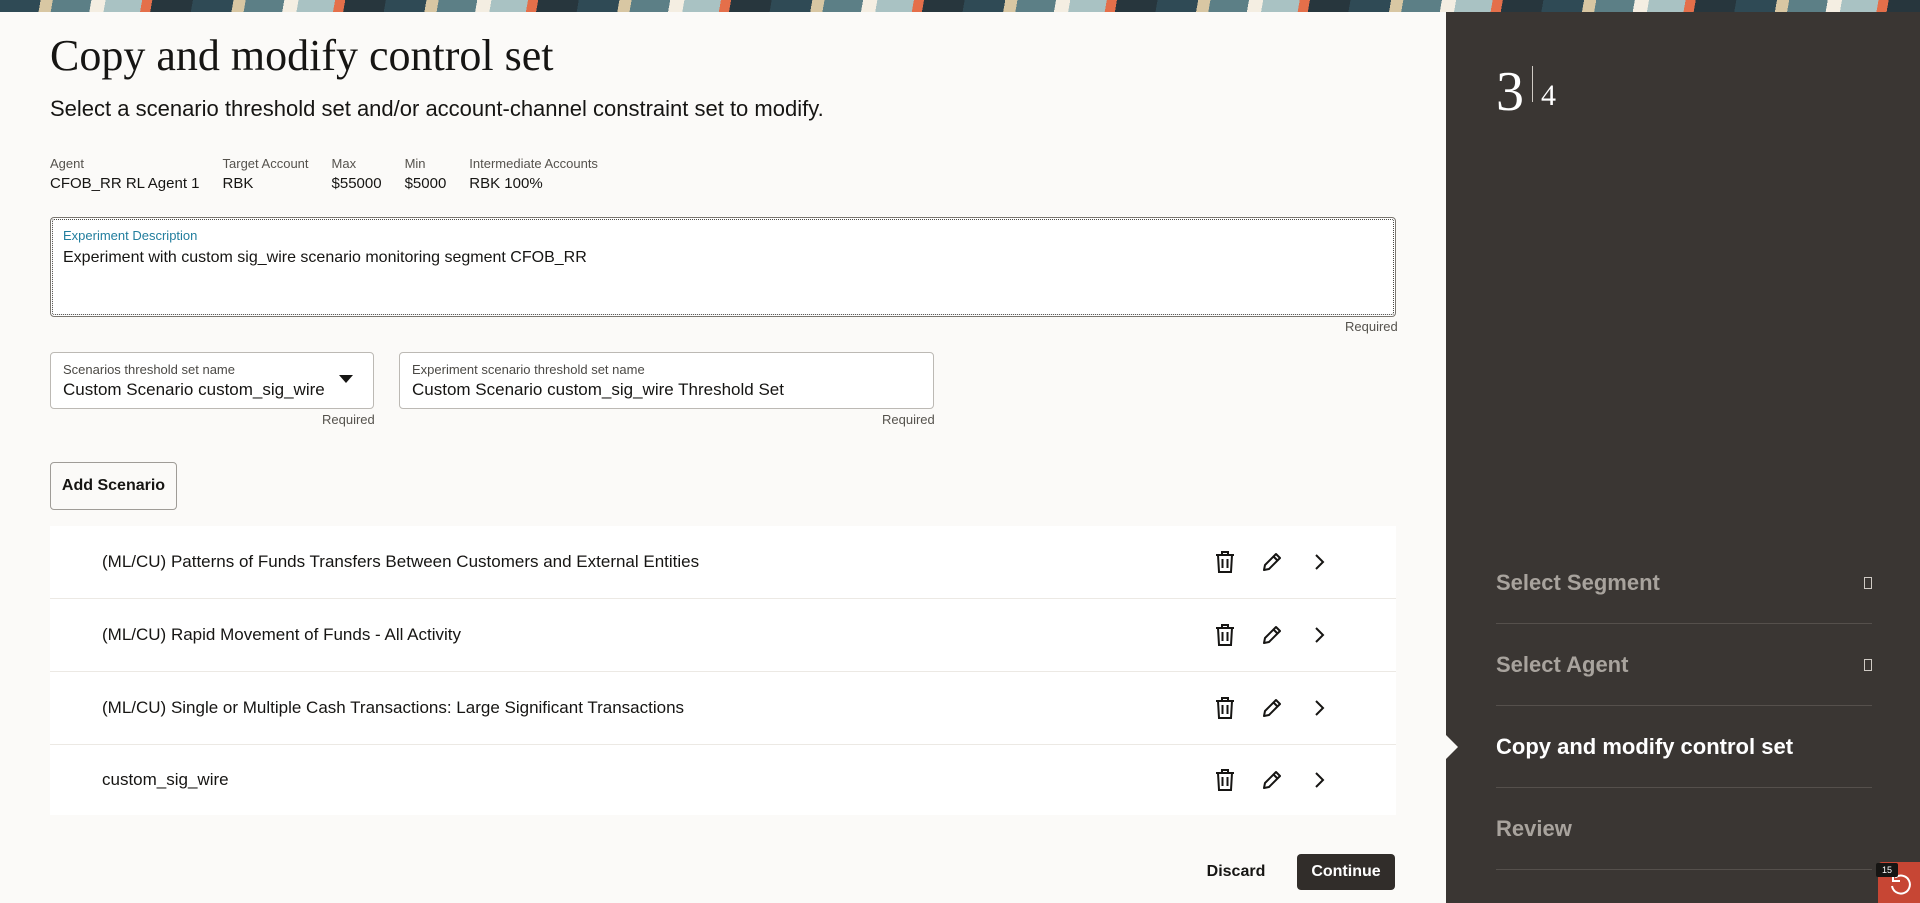 The image size is (1920, 903). I want to click on step-counter: 3 4, so click(1526, 92).